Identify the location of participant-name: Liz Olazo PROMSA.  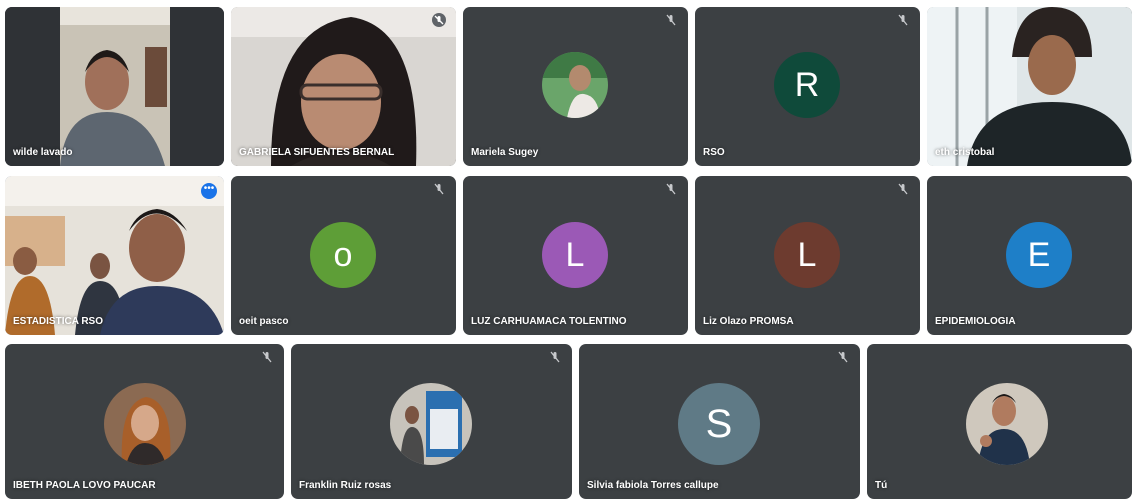
(748, 321).